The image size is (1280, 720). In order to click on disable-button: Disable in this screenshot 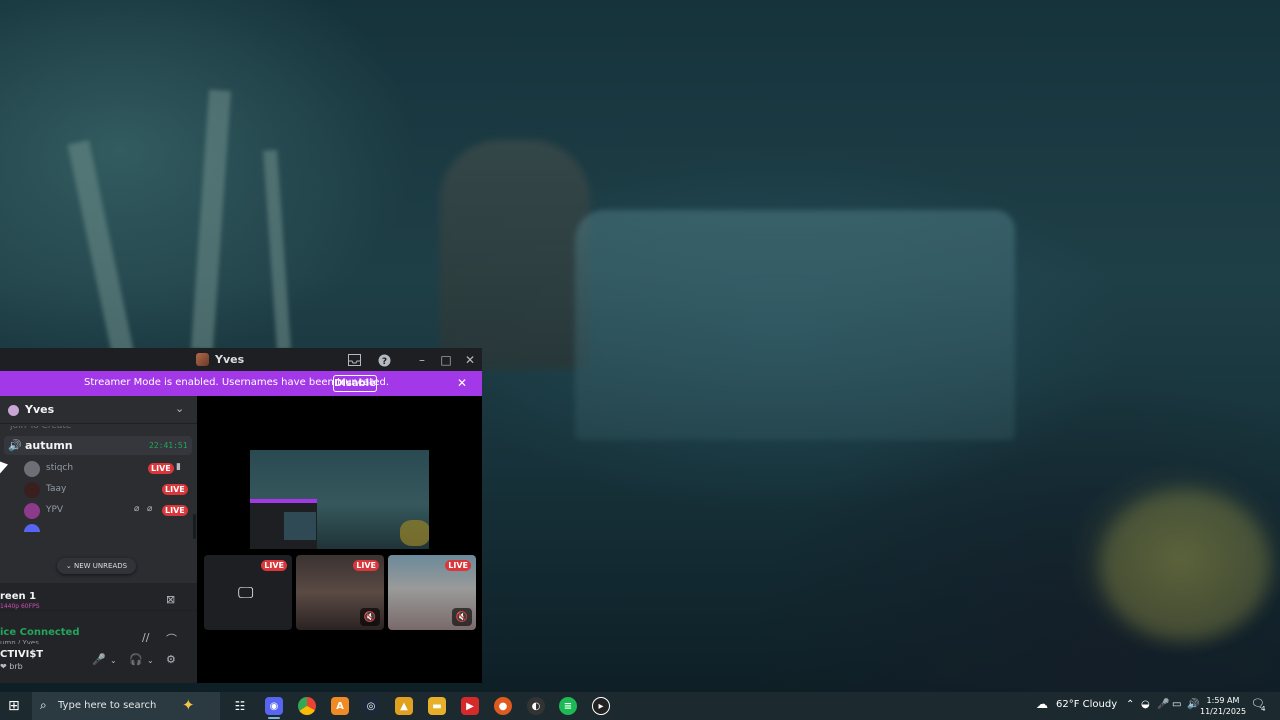, I will do `click(355, 383)`.